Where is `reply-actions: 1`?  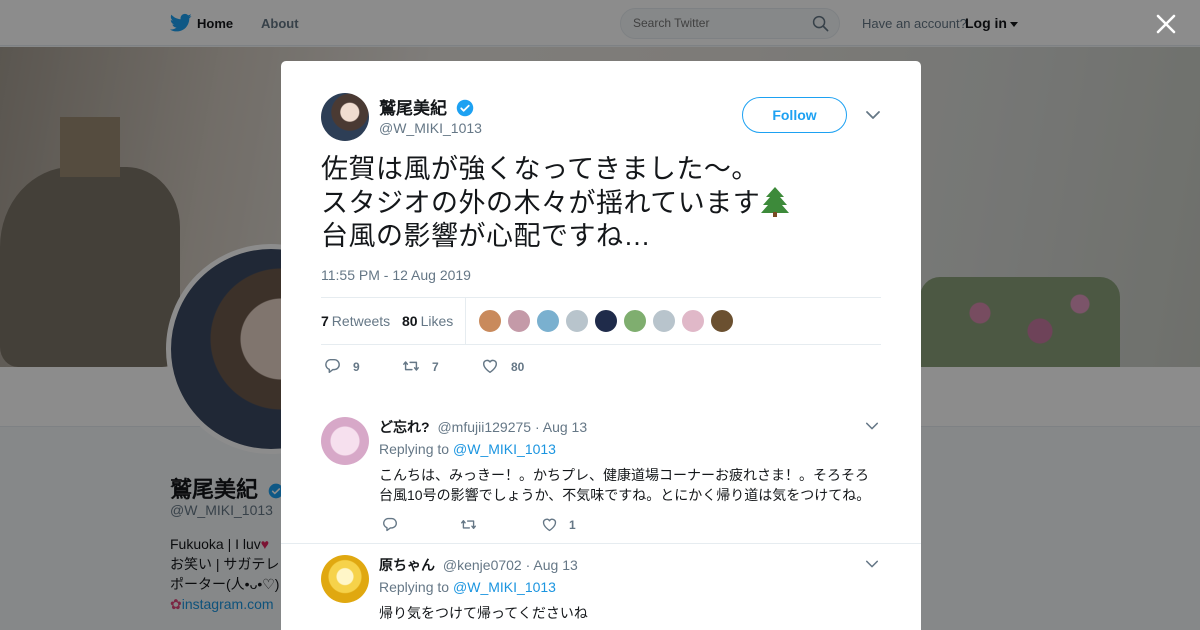 reply-actions: 1 is located at coordinates (579, 525).